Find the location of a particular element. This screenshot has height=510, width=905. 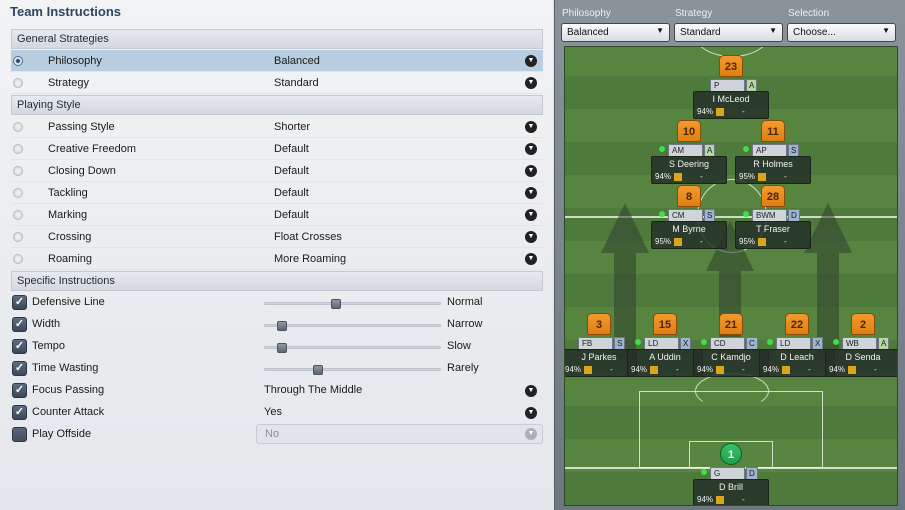

player-card: 28 BWM D T Fraser 95% - is located at coordinates (773, 218).